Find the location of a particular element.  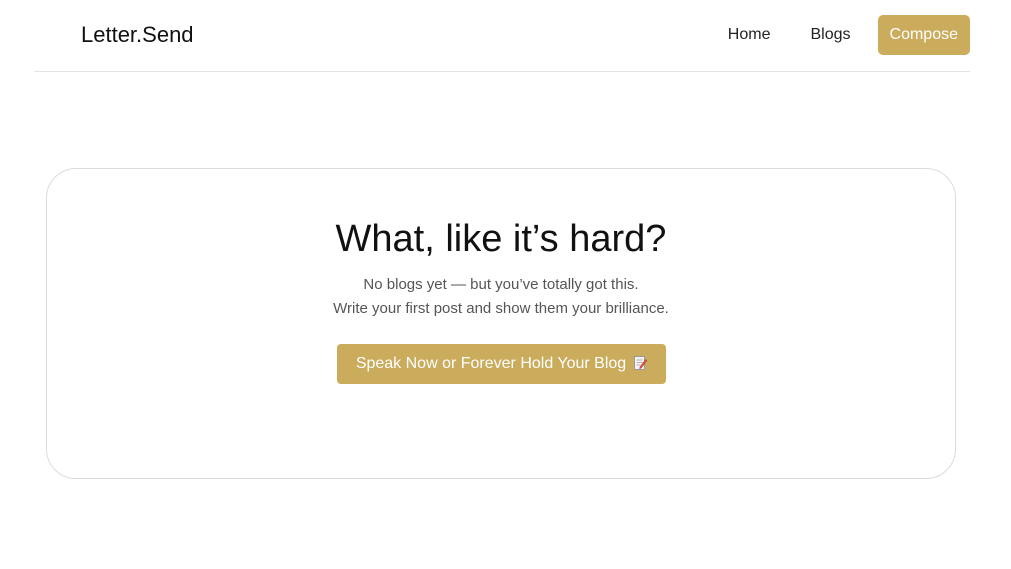

empty-state-title: What, like it’s hard? is located at coordinates (501, 239).